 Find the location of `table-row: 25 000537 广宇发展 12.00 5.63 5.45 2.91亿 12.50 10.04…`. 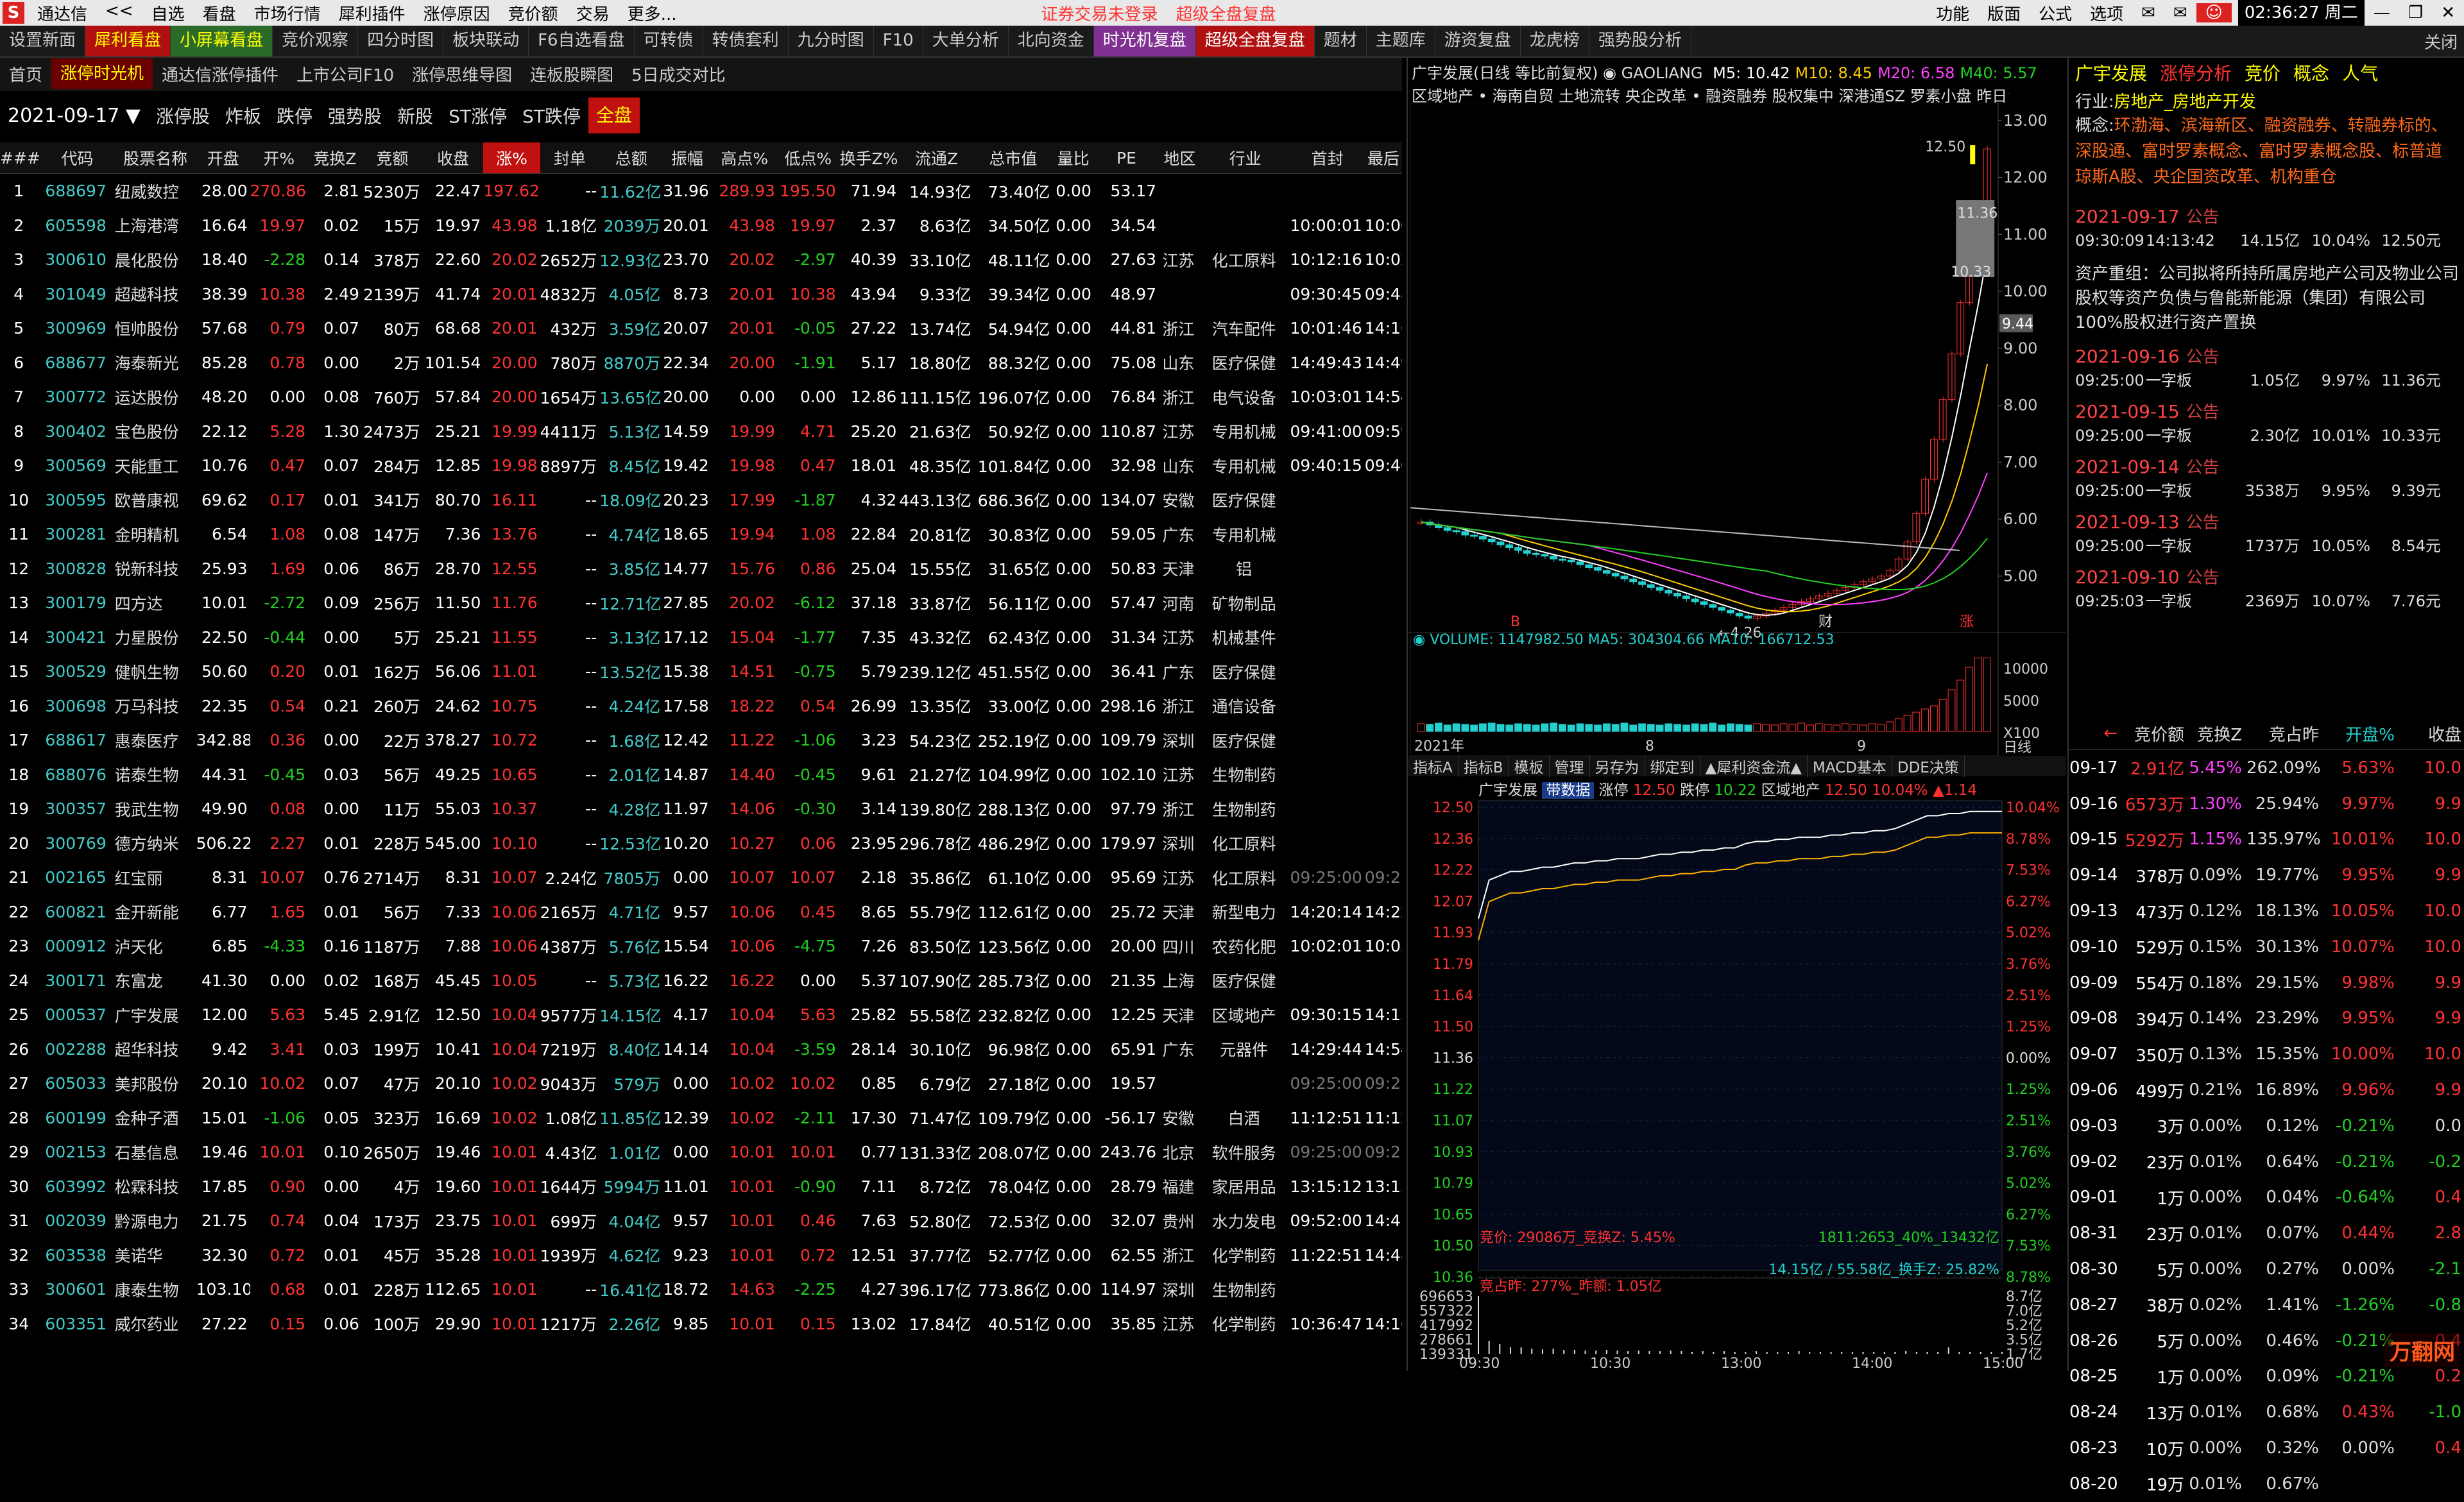

table-row: 25 000537 广宇发展 12.00 5.63 5.45 2.91亿 12.50 10.04… is located at coordinates (701, 1015).